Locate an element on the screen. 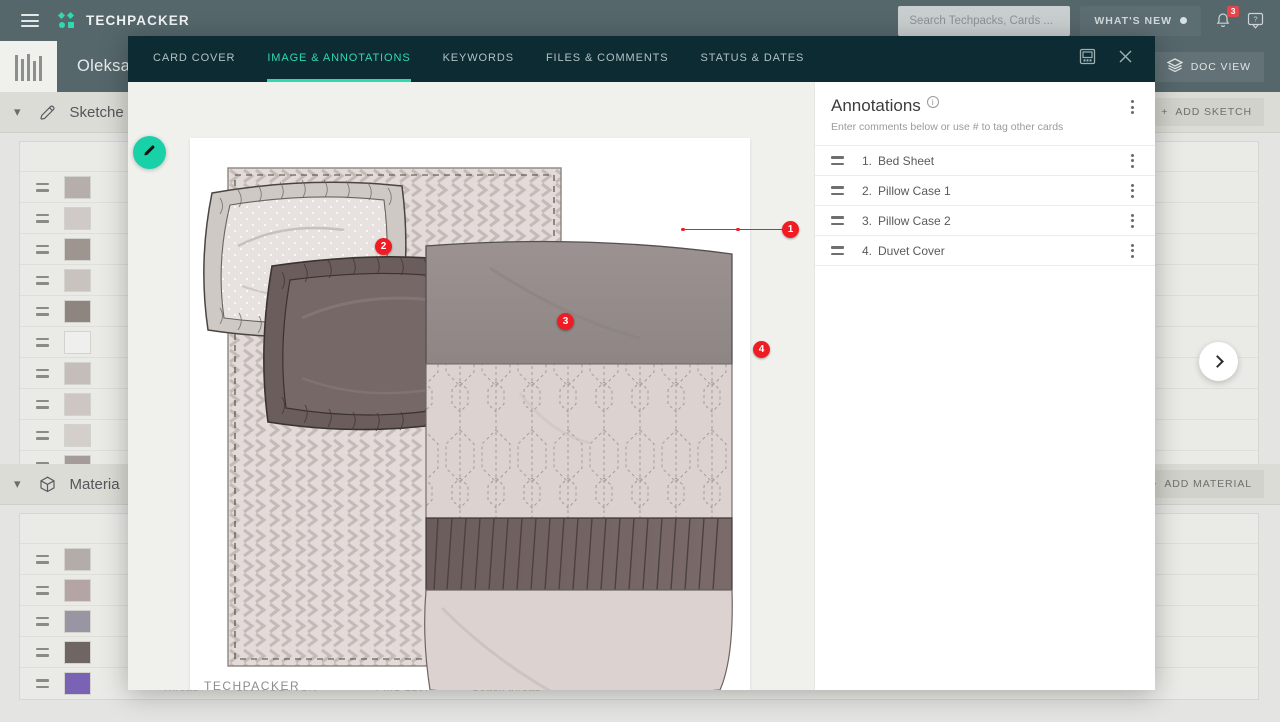 Image resolution: width=1280 pixels, height=722 pixels. tab-status-dates: STATUS & DATES is located at coordinates (753, 59).